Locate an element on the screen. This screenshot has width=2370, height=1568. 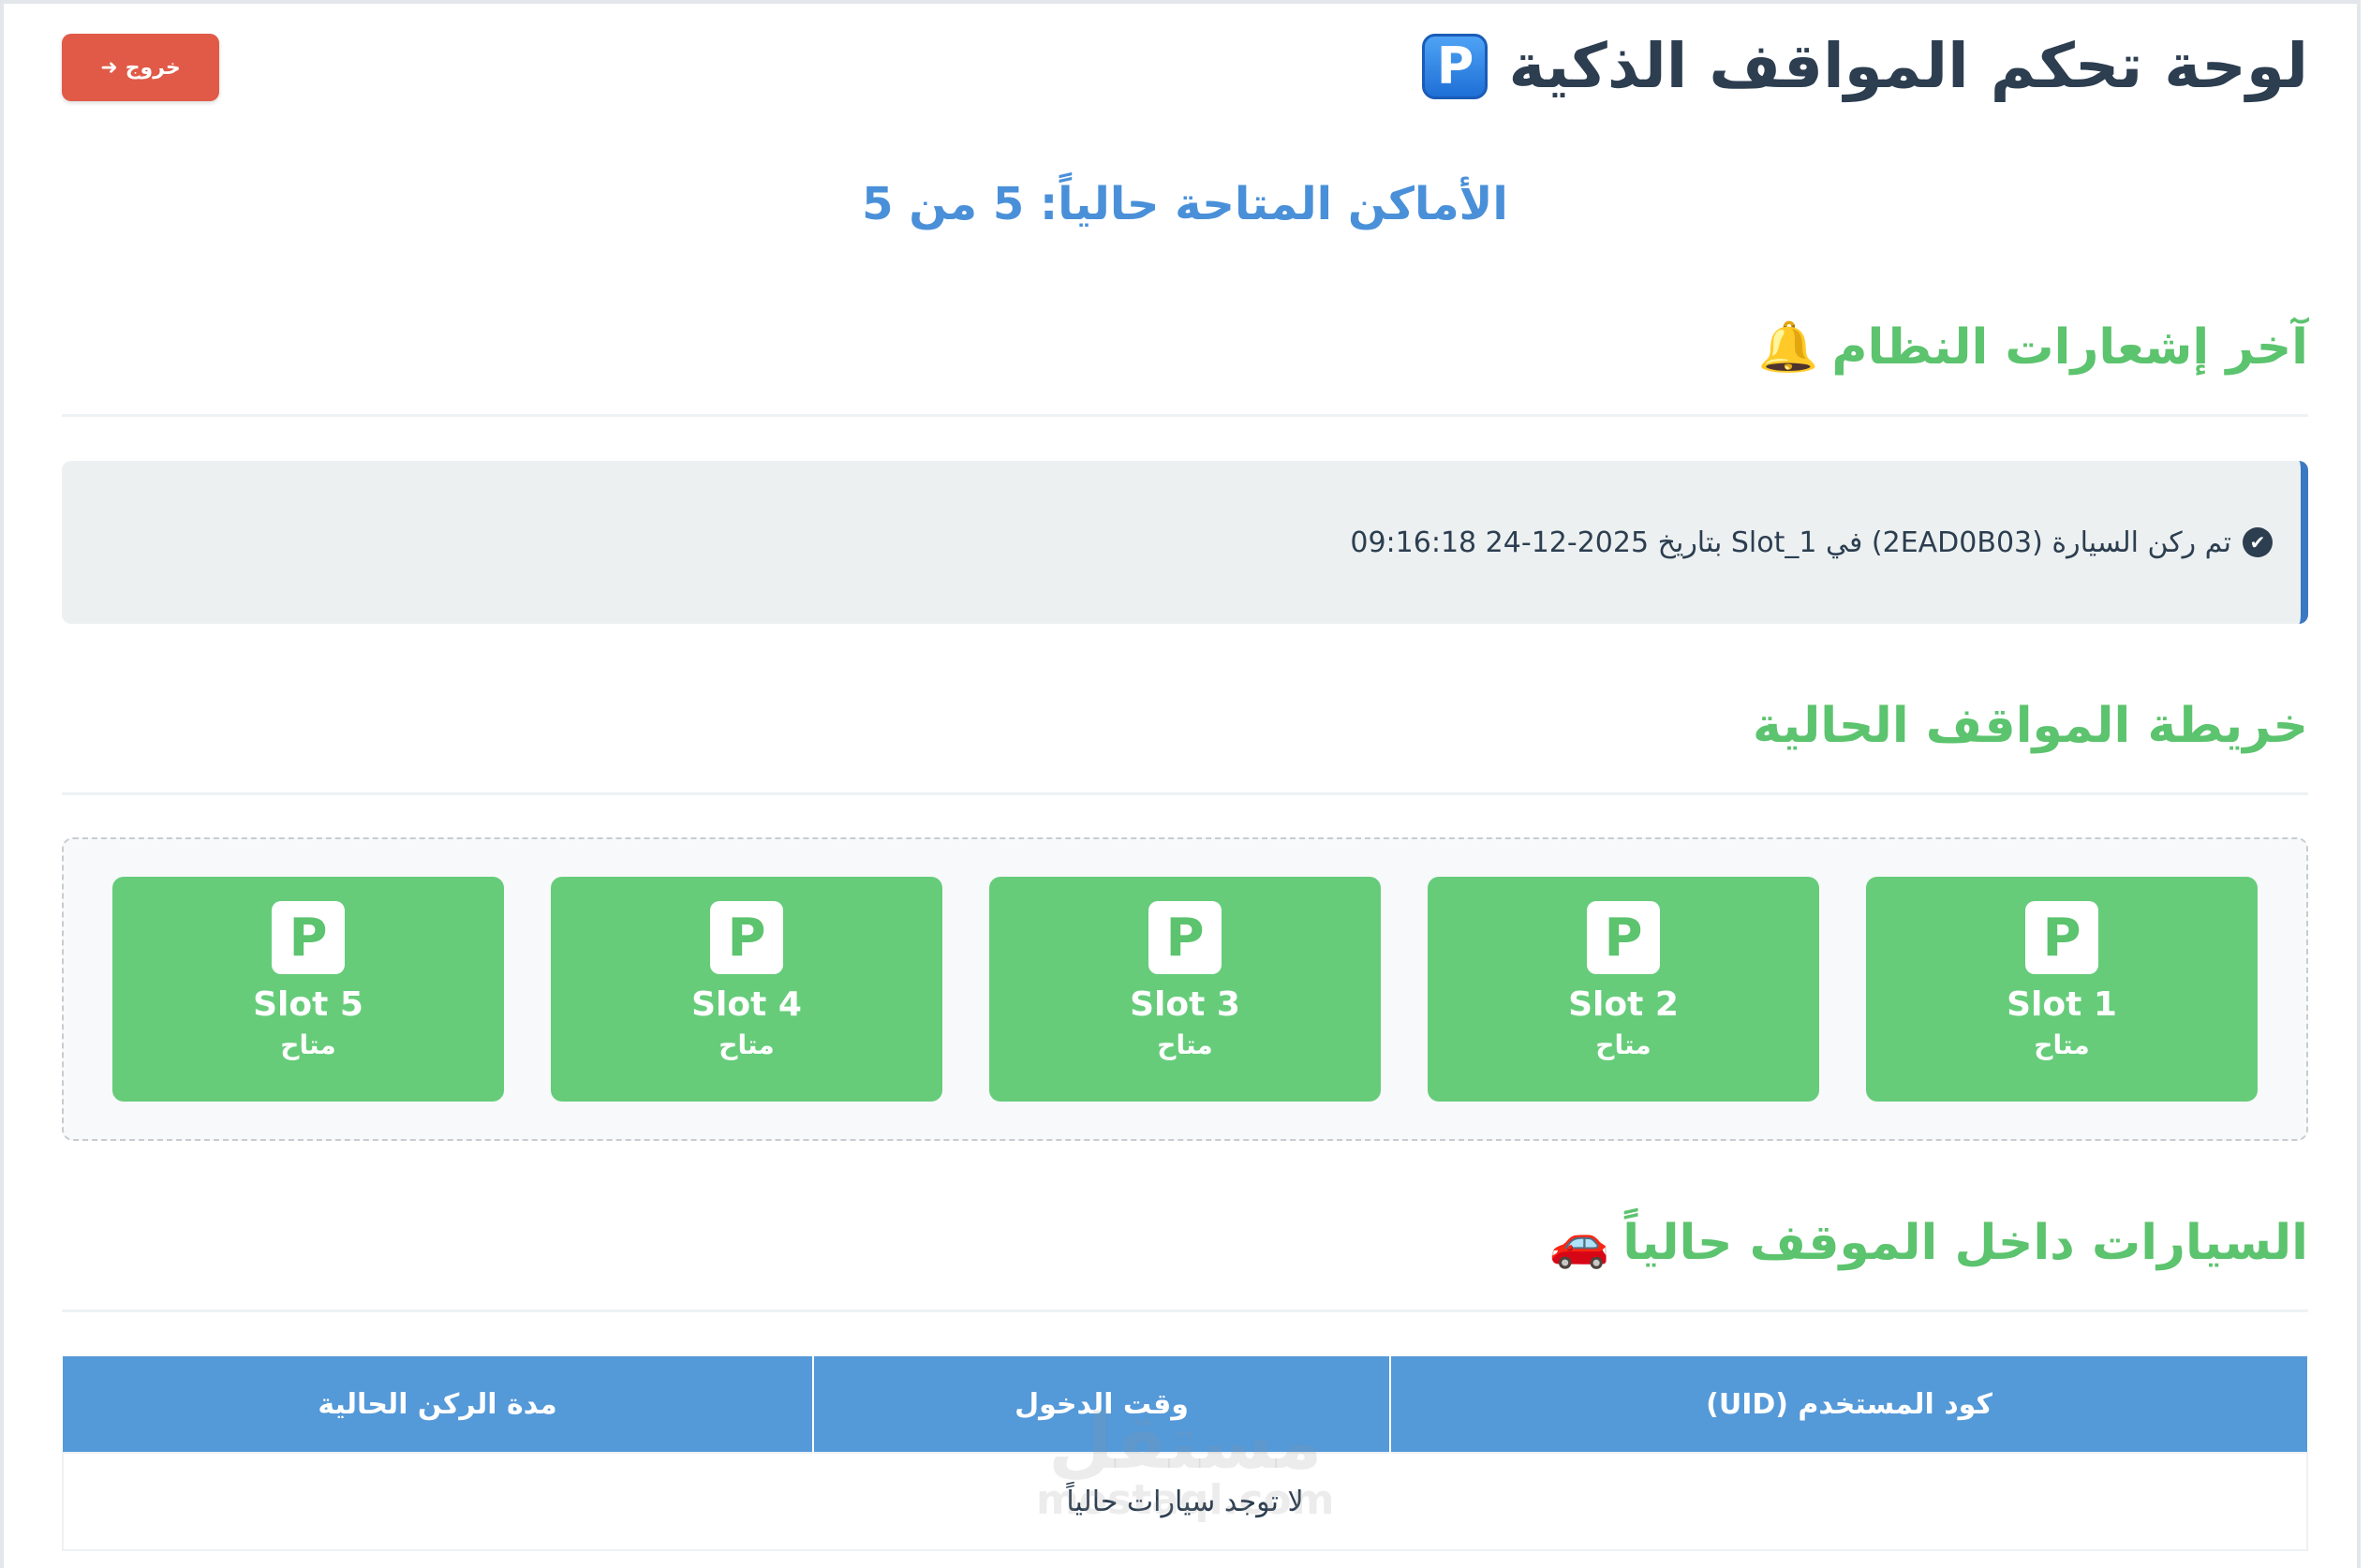
empty-state-text: لا توجد سيارات حالياً is located at coordinates (1185, 1501).